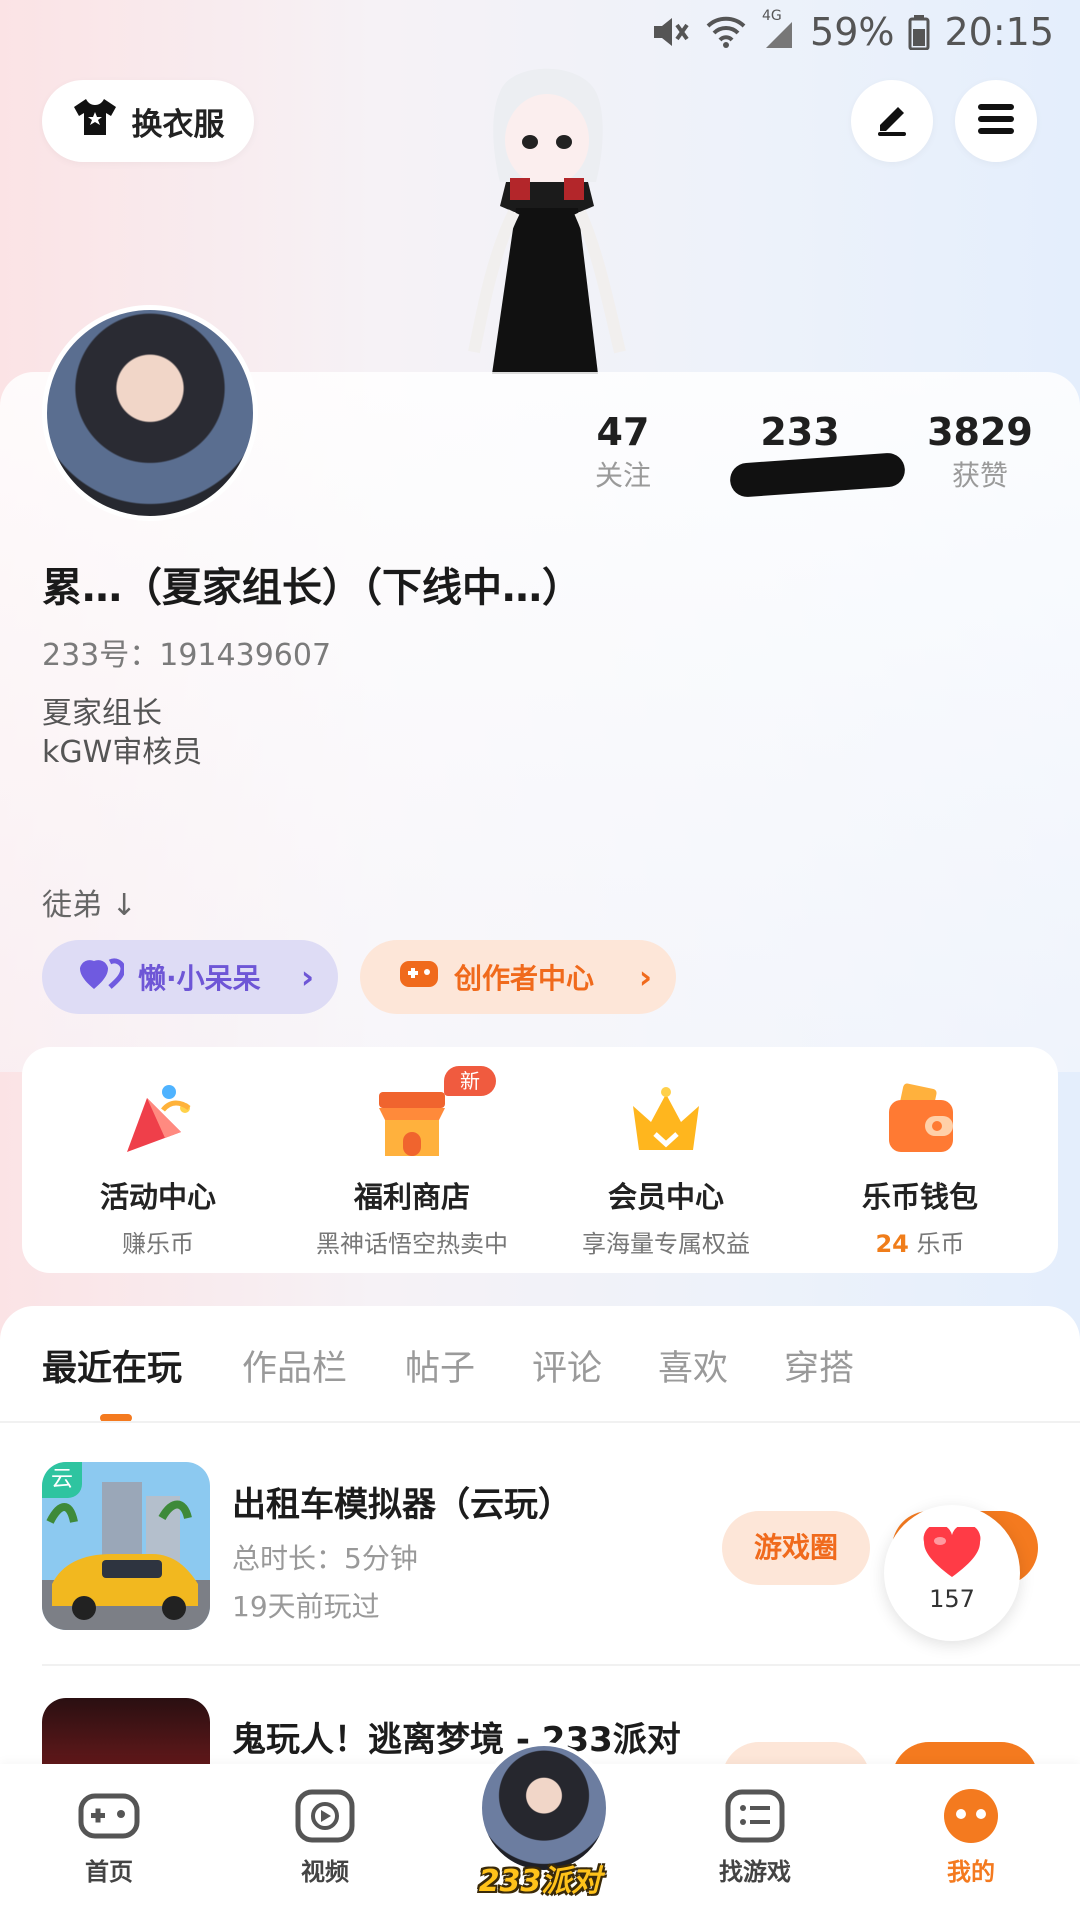  I want to click on member-center-title: 会员中心, so click(665, 1197).